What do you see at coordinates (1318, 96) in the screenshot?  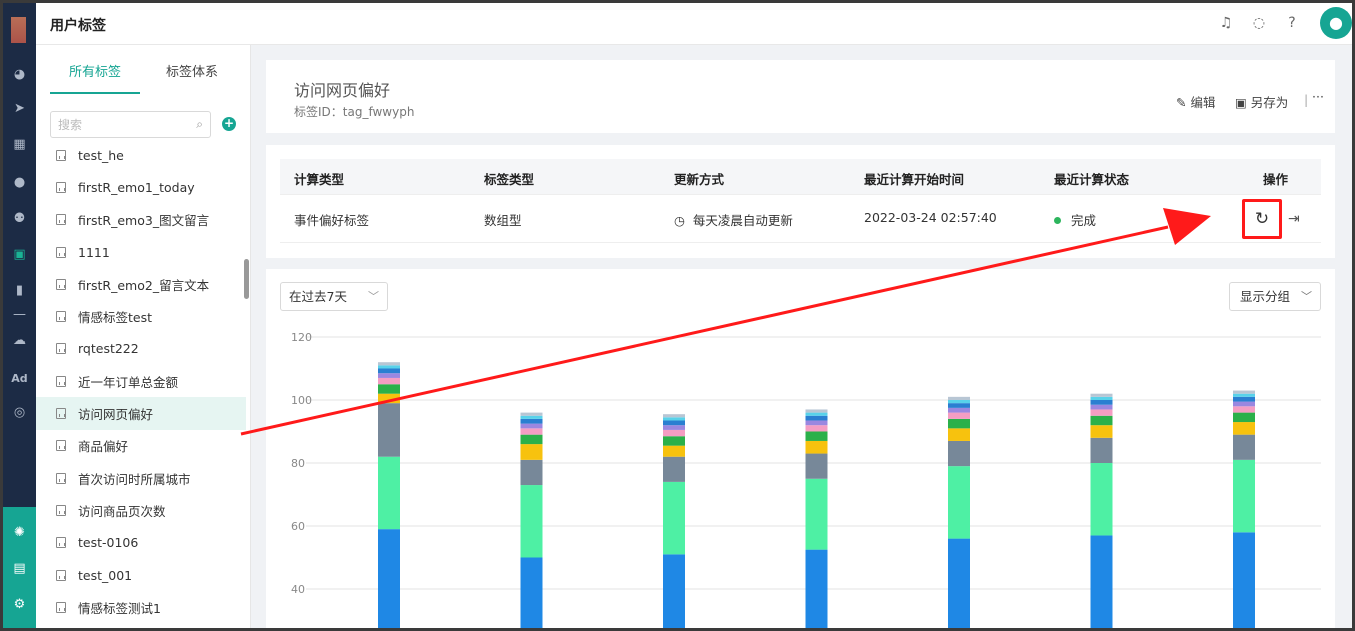 I see `more-button: ···` at bounding box center [1318, 96].